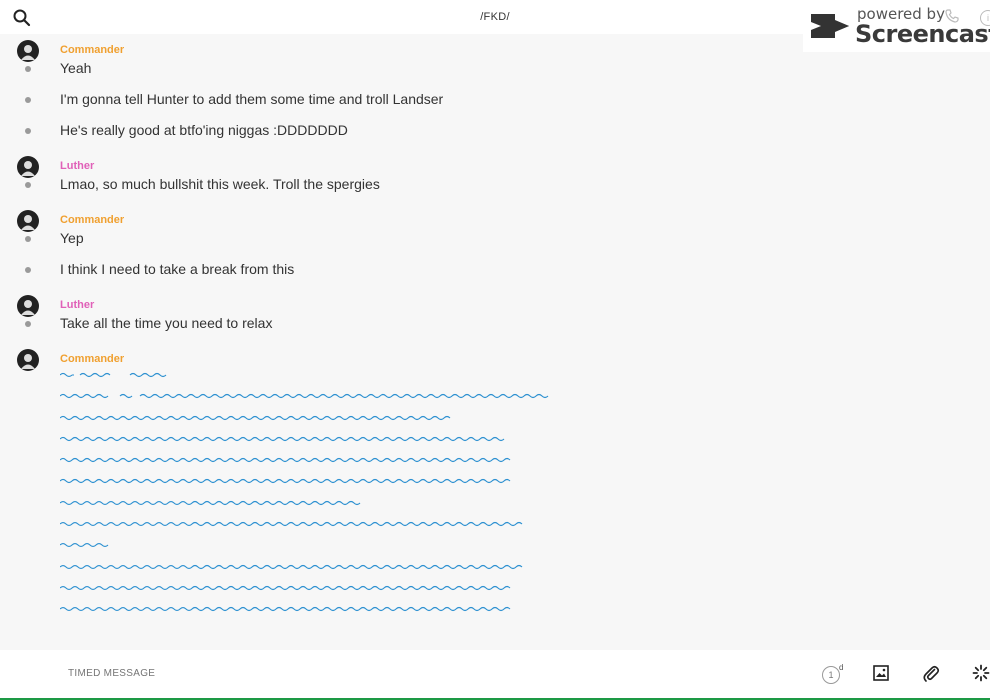 Image resolution: width=990 pixels, height=700 pixels. I want to click on info-icon: i, so click(985, 18).